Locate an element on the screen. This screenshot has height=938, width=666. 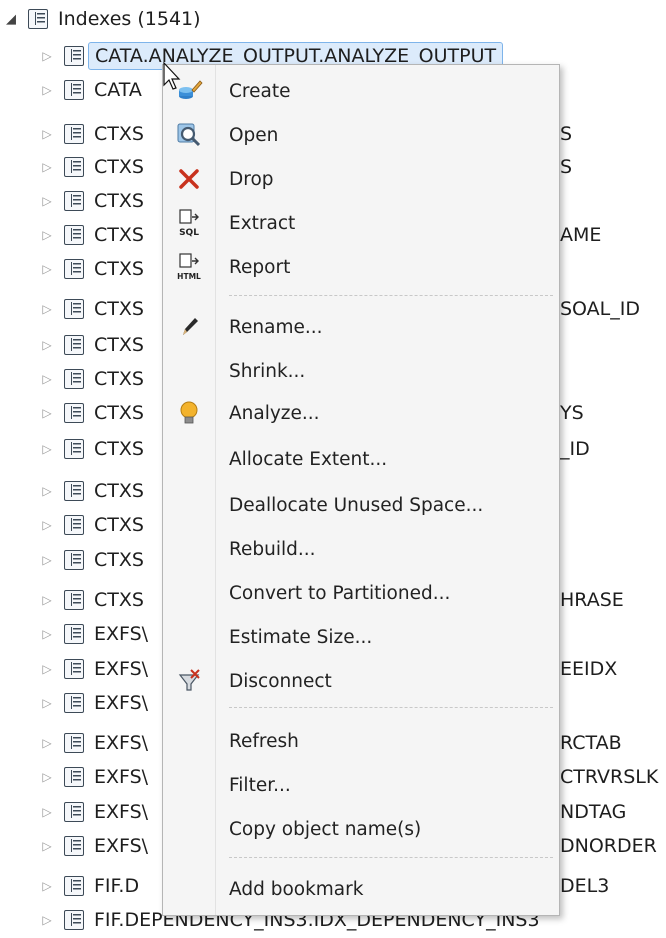
menu-item-open: Open is located at coordinates (361, 135).